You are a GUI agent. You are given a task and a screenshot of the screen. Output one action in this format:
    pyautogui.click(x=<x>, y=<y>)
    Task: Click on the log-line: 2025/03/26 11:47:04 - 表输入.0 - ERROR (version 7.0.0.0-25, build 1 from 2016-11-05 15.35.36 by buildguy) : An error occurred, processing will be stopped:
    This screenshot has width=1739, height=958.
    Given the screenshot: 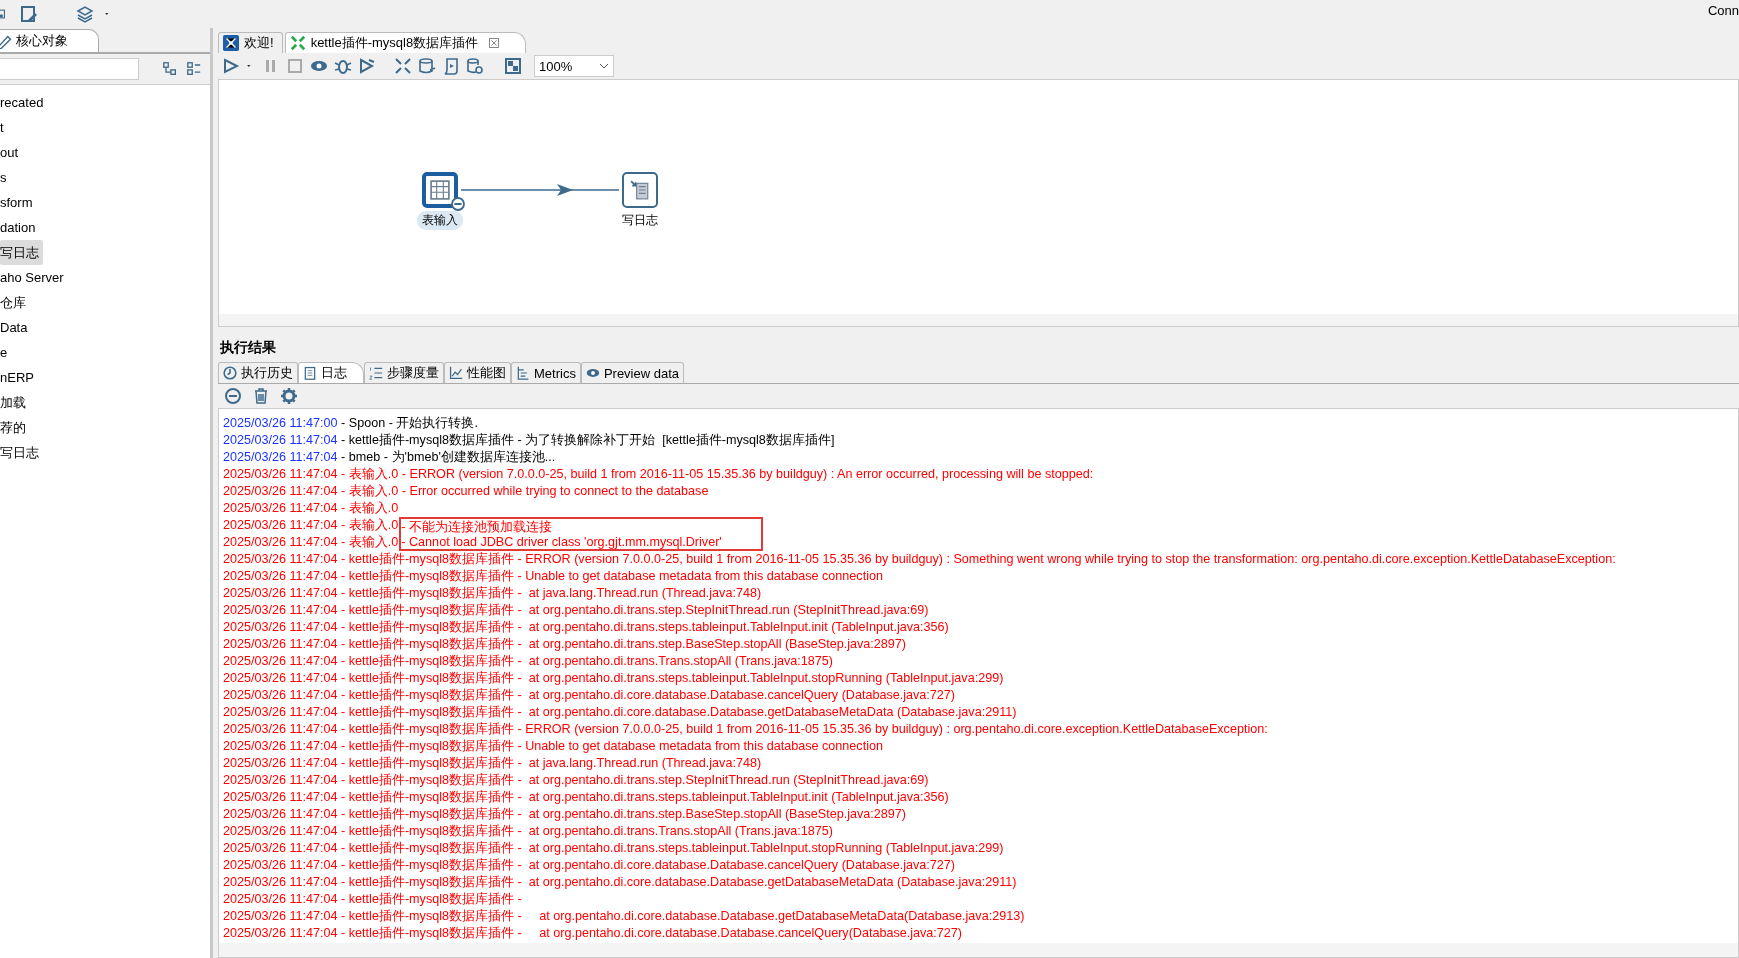 What is the action you would take?
    pyautogui.click(x=659, y=474)
    